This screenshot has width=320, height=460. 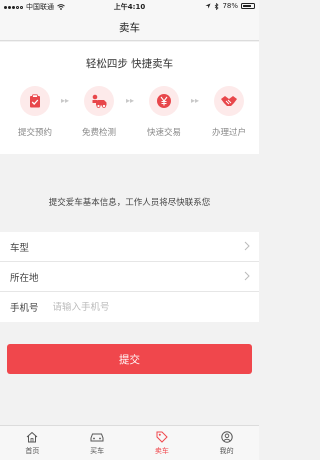 I want to click on step-label: 办理过户, so click(x=228, y=133).